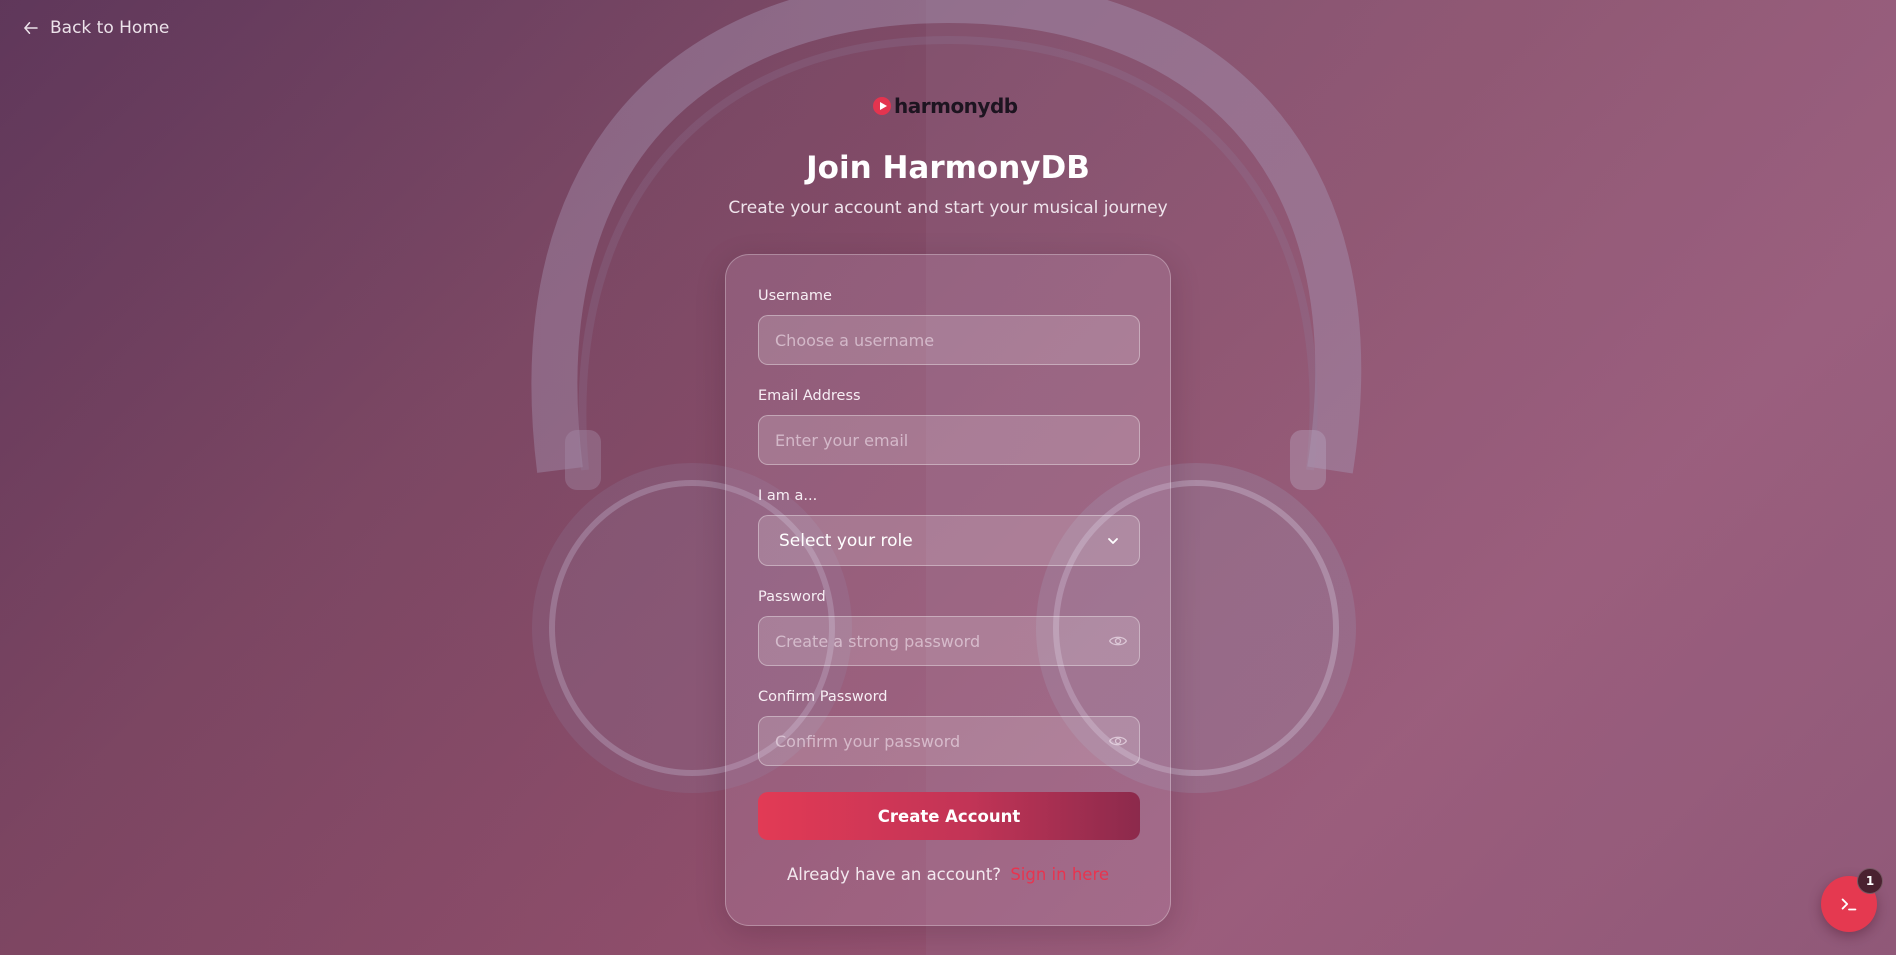  Describe the element at coordinates (949, 540) in the screenshot. I see `role-select: Select your role` at that location.